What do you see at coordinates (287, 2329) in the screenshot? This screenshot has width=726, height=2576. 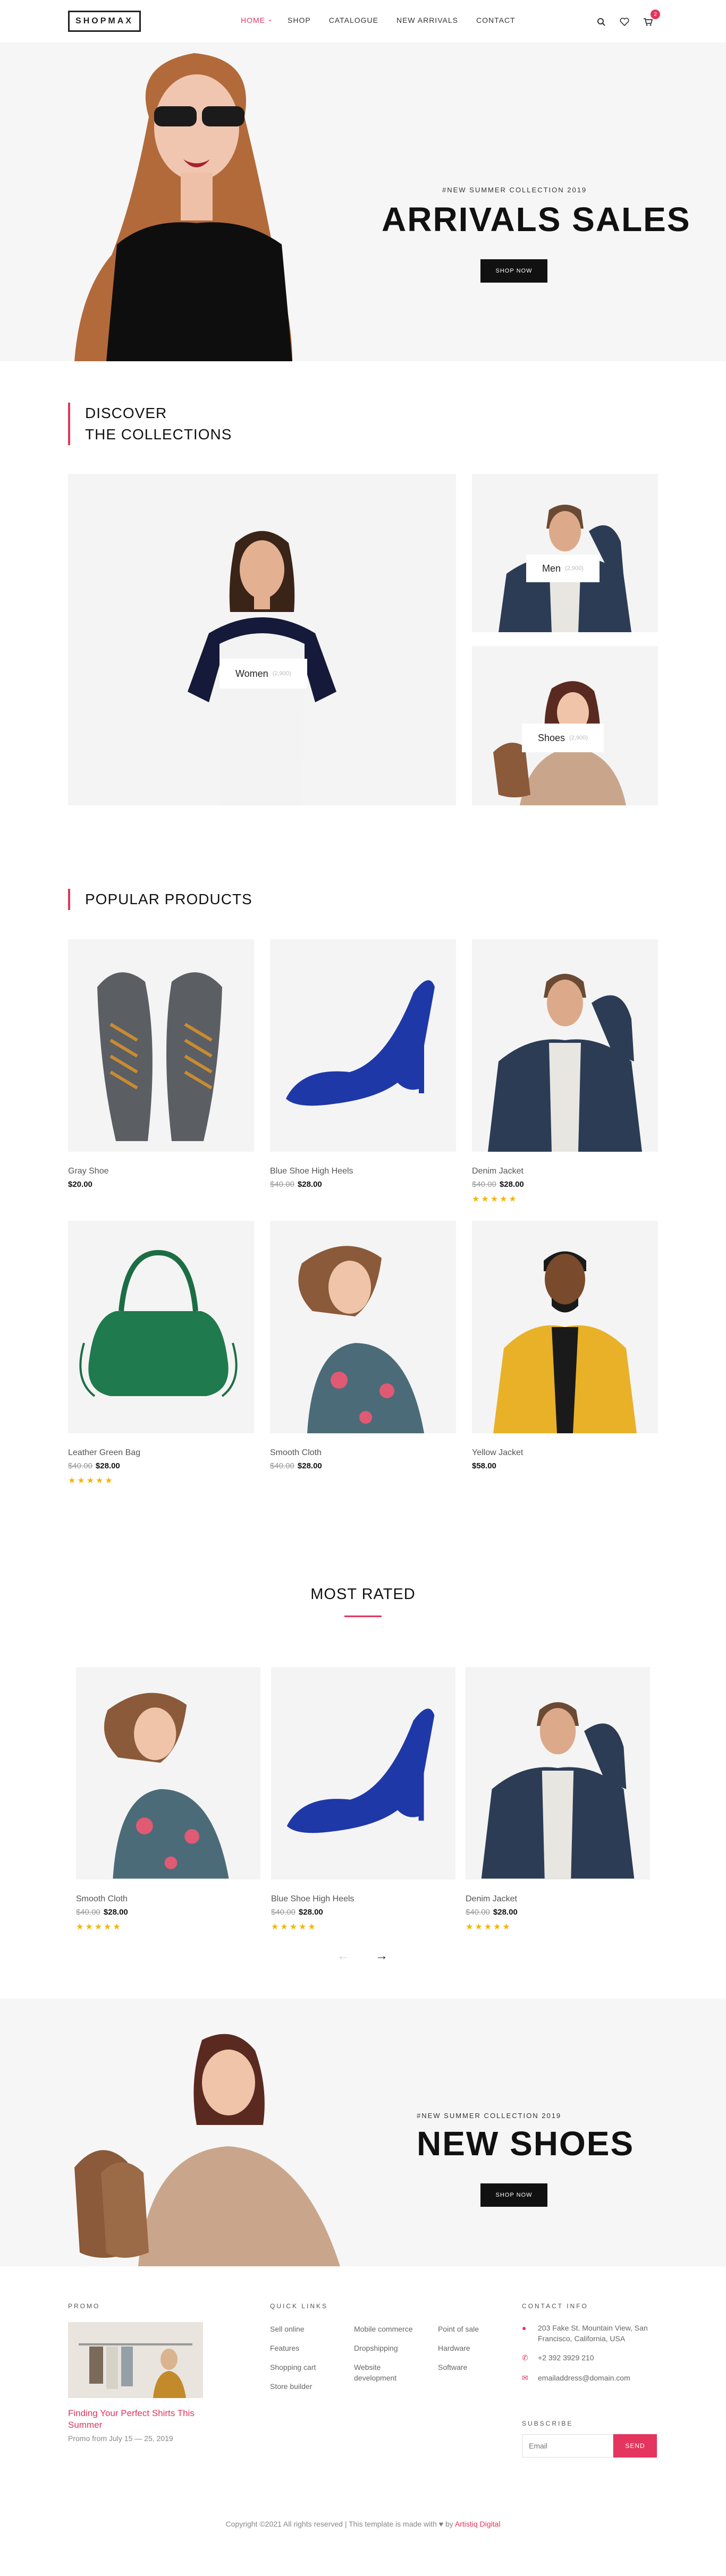 I see `footer-link: Sell online` at bounding box center [287, 2329].